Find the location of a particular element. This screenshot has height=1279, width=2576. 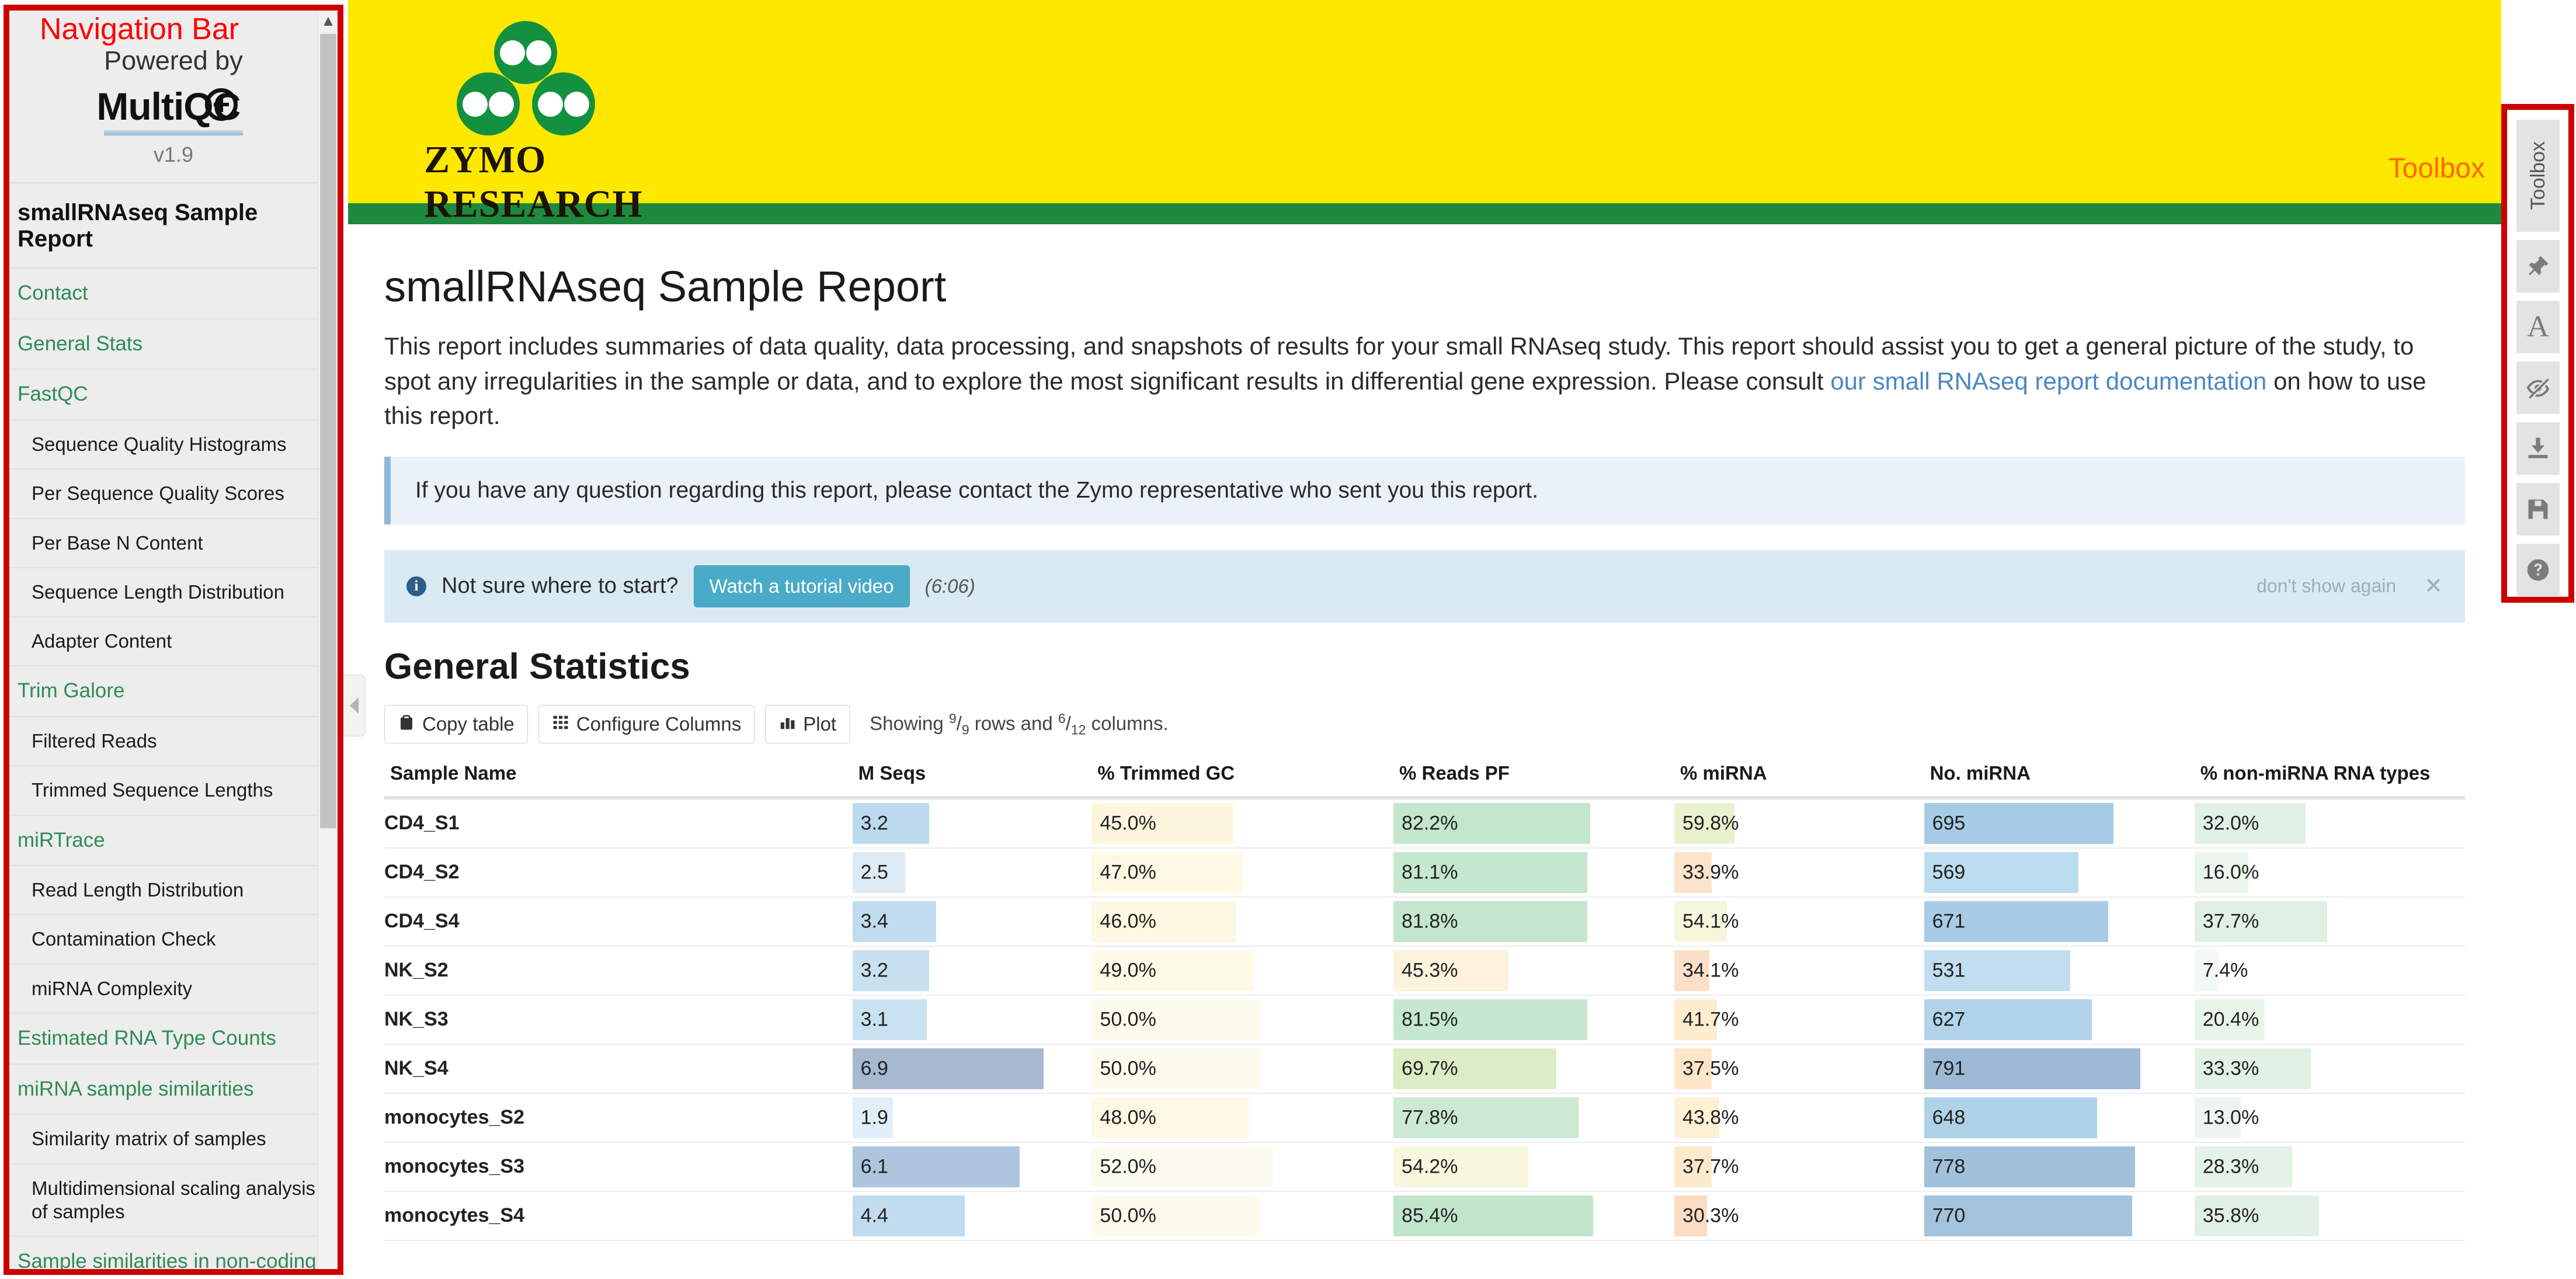

cell-value: 695 is located at coordinates (1949, 823).